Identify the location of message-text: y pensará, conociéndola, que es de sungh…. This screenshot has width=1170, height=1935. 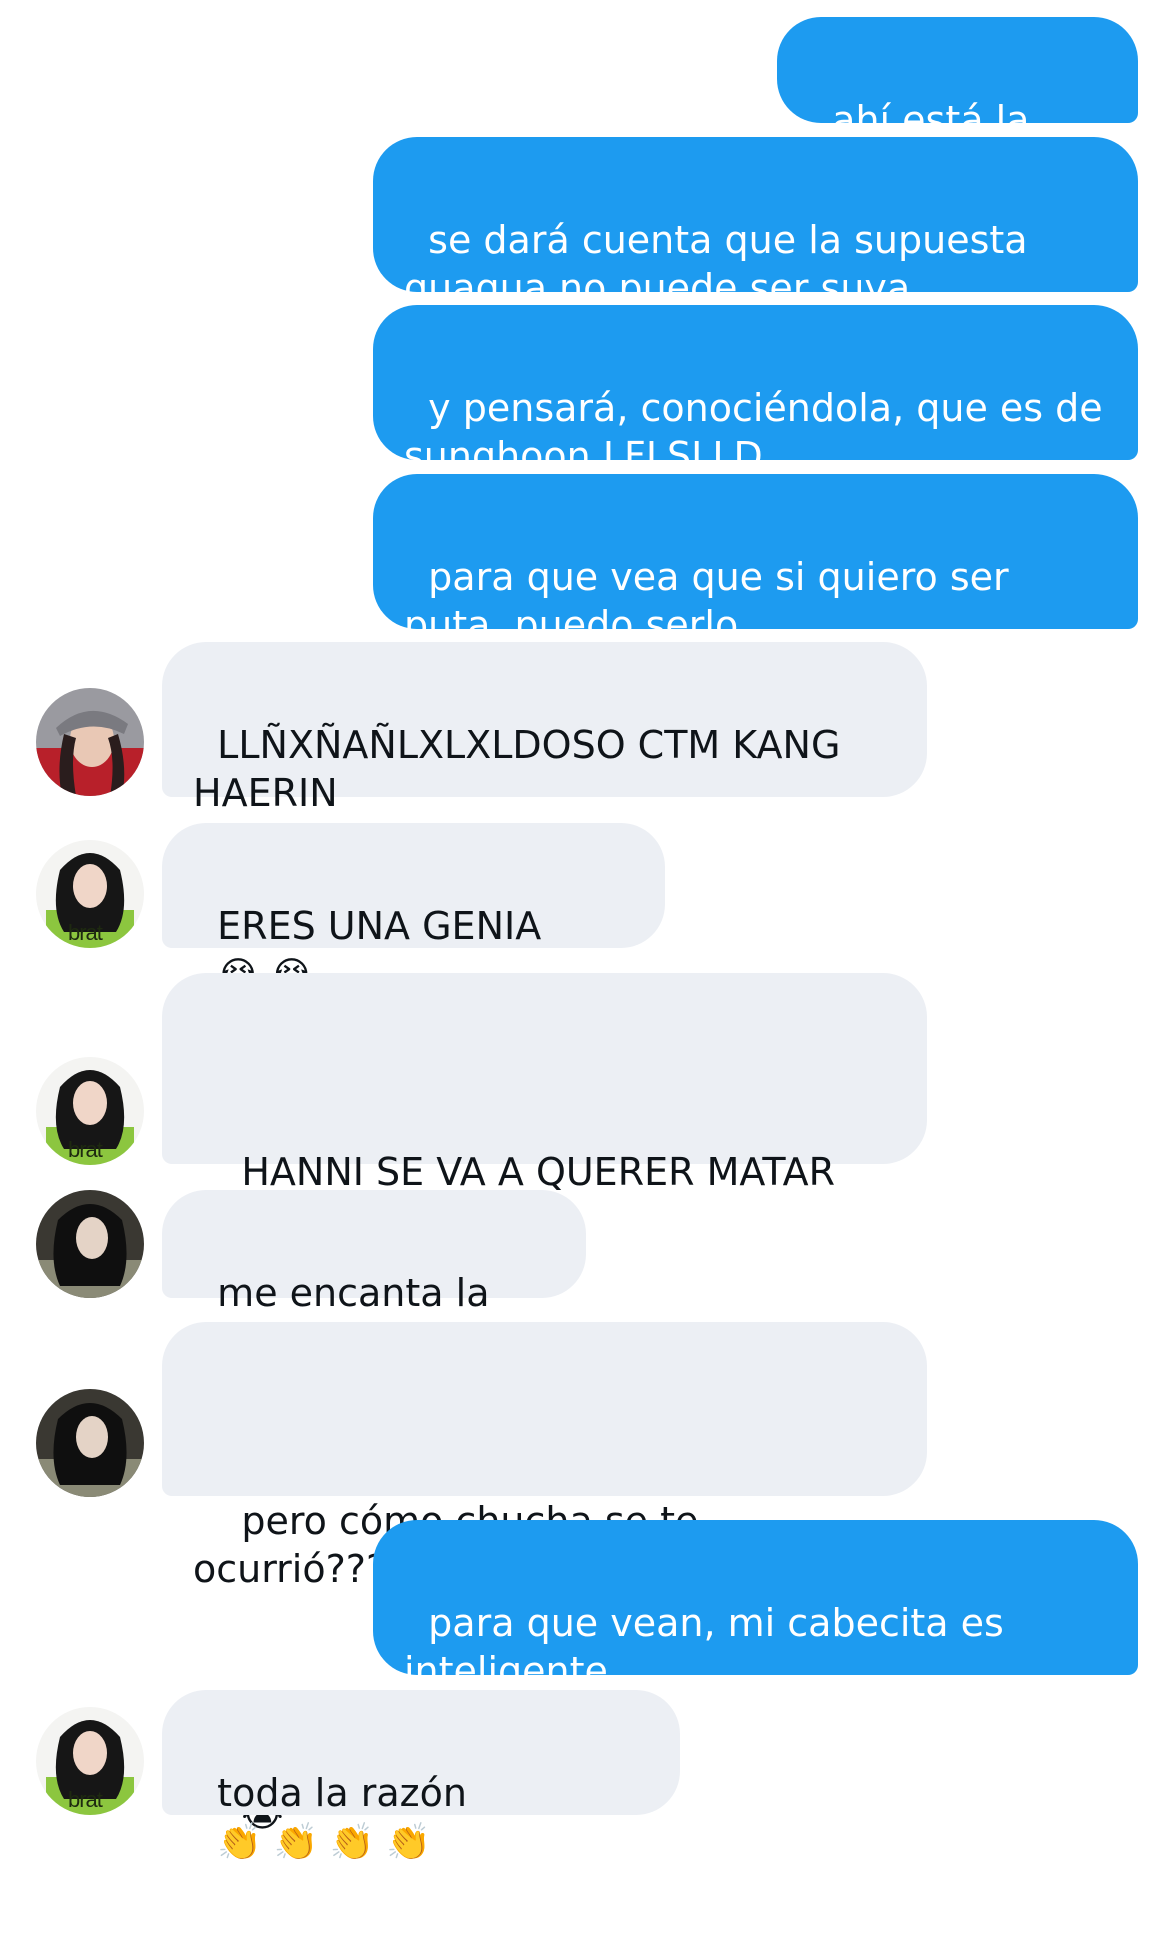
(759, 432).